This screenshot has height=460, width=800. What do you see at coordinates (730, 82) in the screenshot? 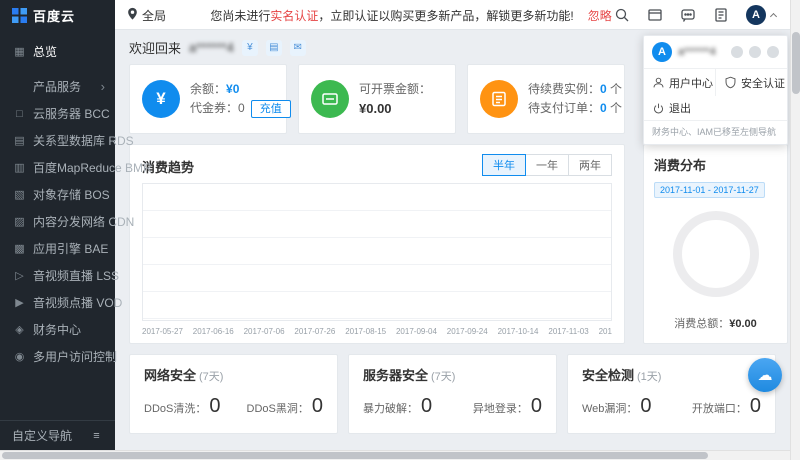
I see `shield-icon` at bounding box center [730, 82].